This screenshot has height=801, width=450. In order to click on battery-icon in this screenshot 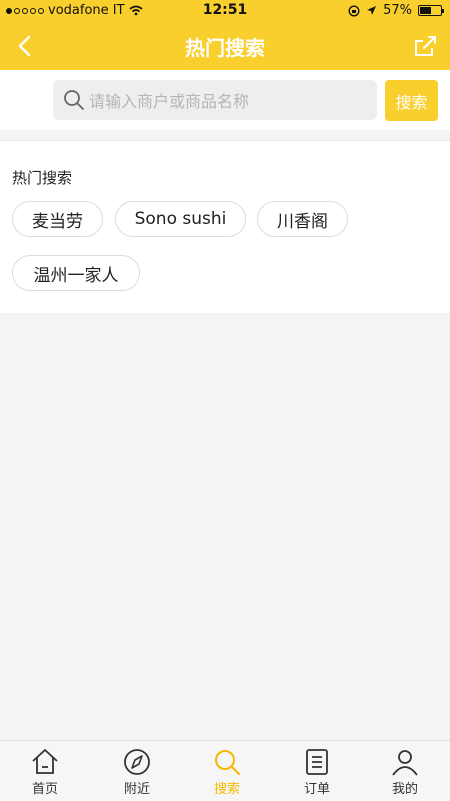, I will do `click(431, 10)`.